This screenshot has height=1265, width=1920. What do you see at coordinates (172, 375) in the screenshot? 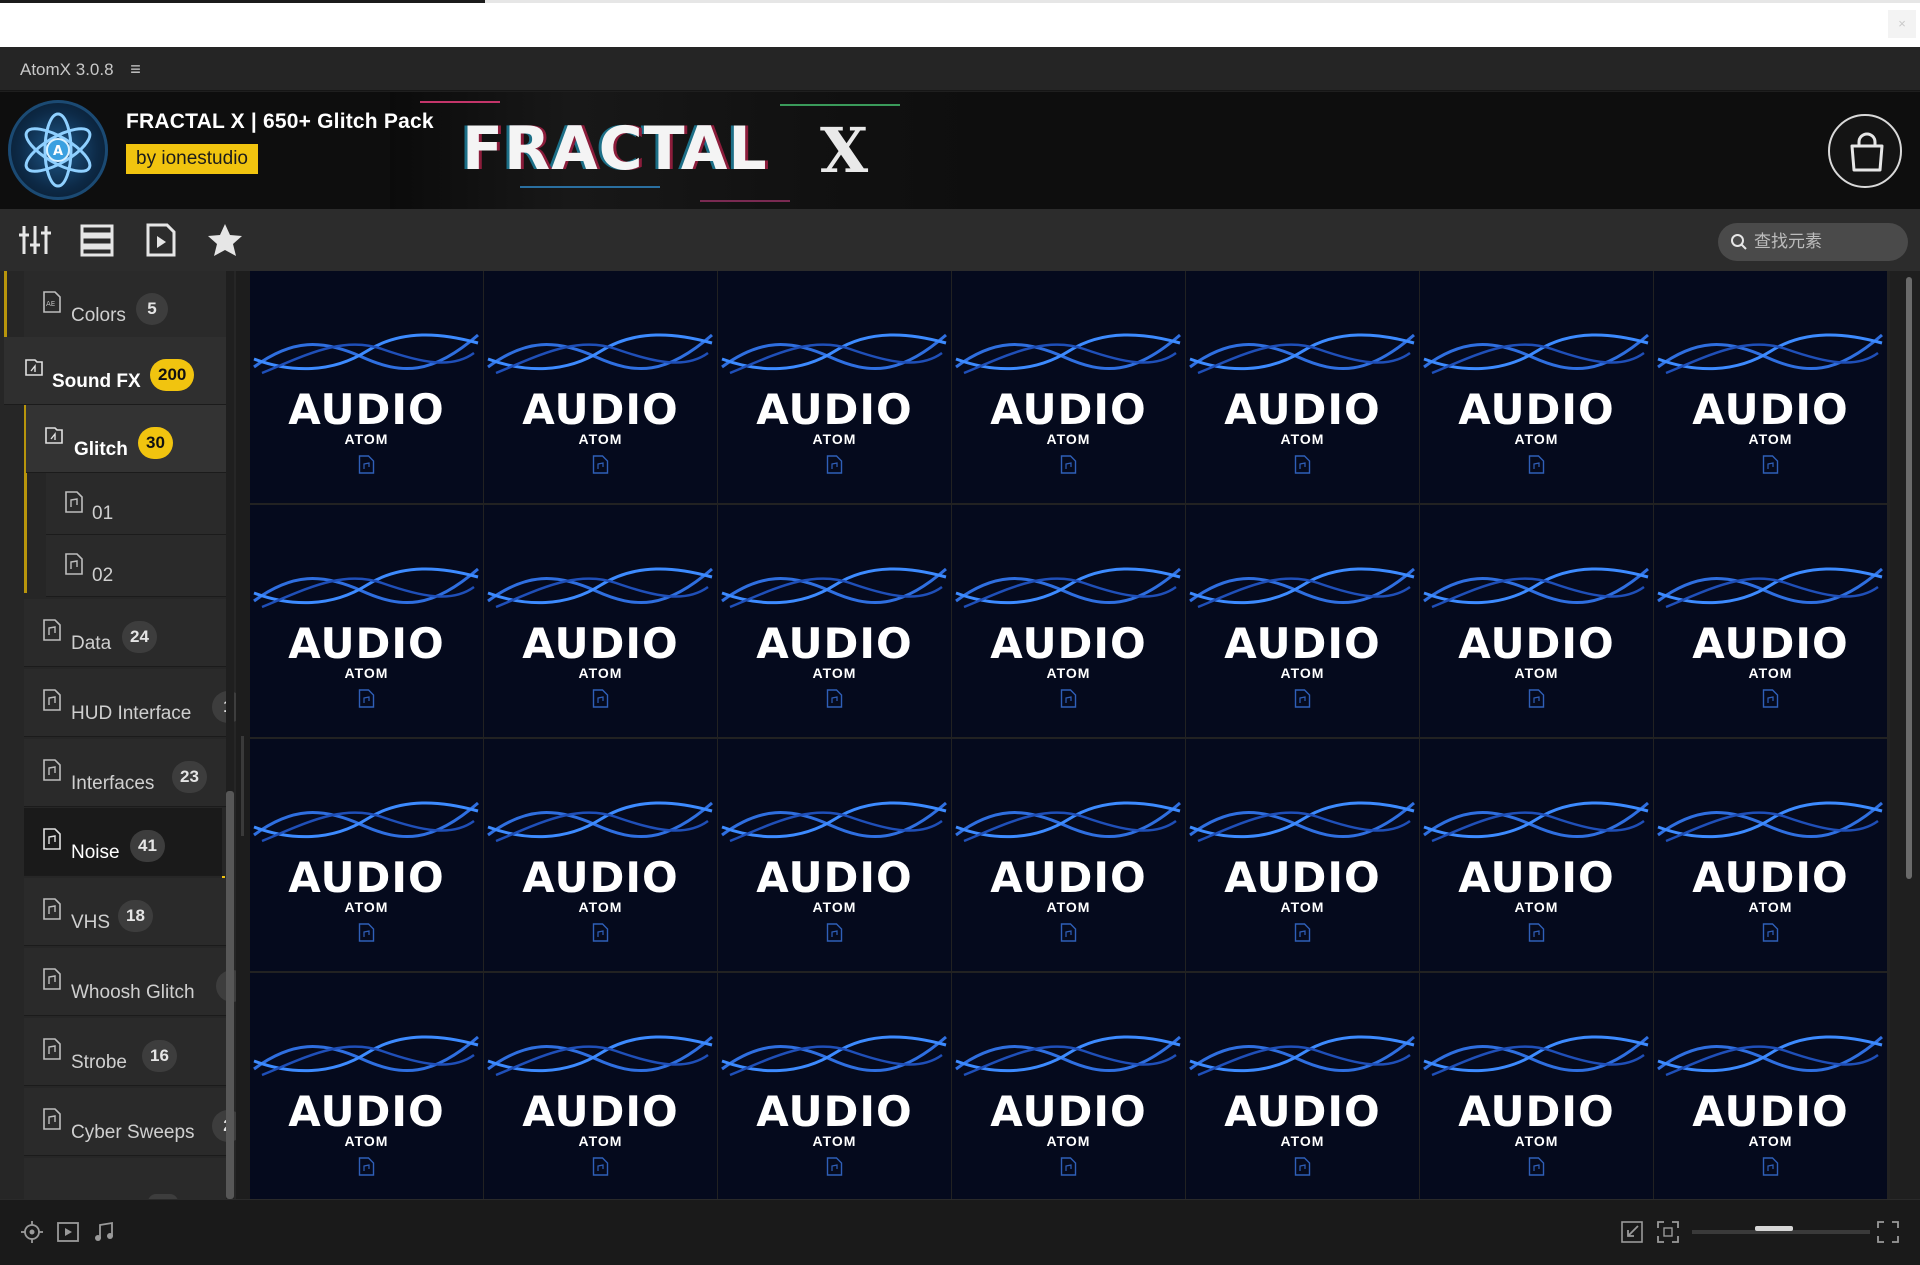
I see `item-count-badge: 200` at bounding box center [172, 375].